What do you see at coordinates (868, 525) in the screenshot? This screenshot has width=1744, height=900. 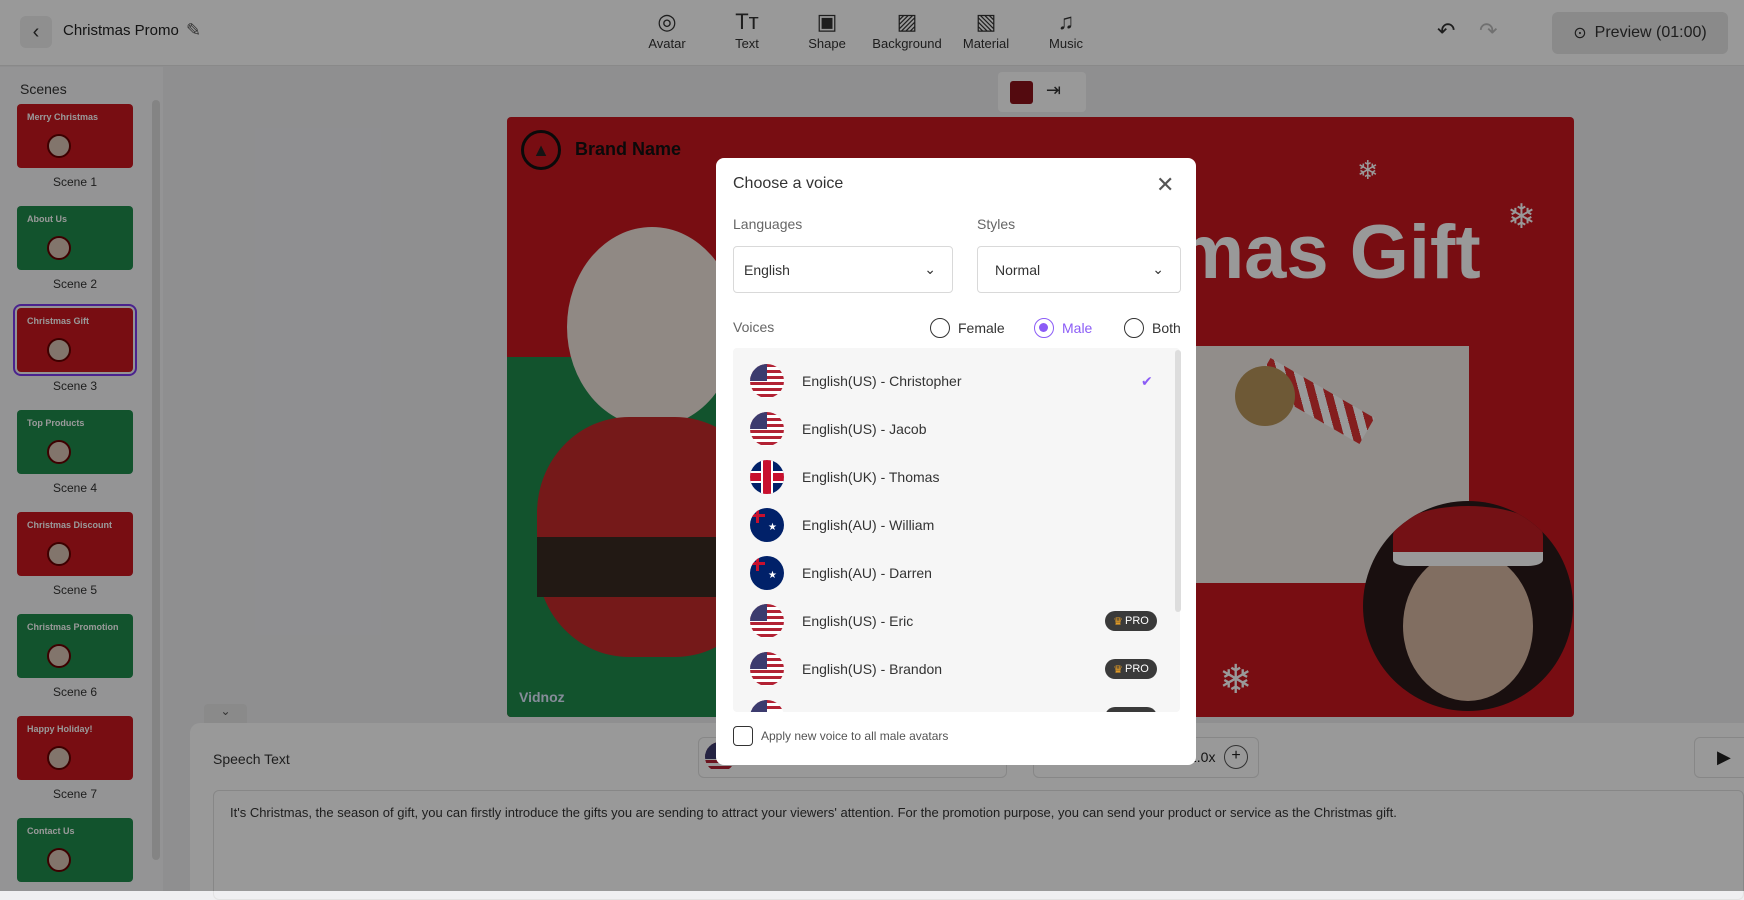 I see `voice-name: English(AU) - William` at bounding box center [868, 525].